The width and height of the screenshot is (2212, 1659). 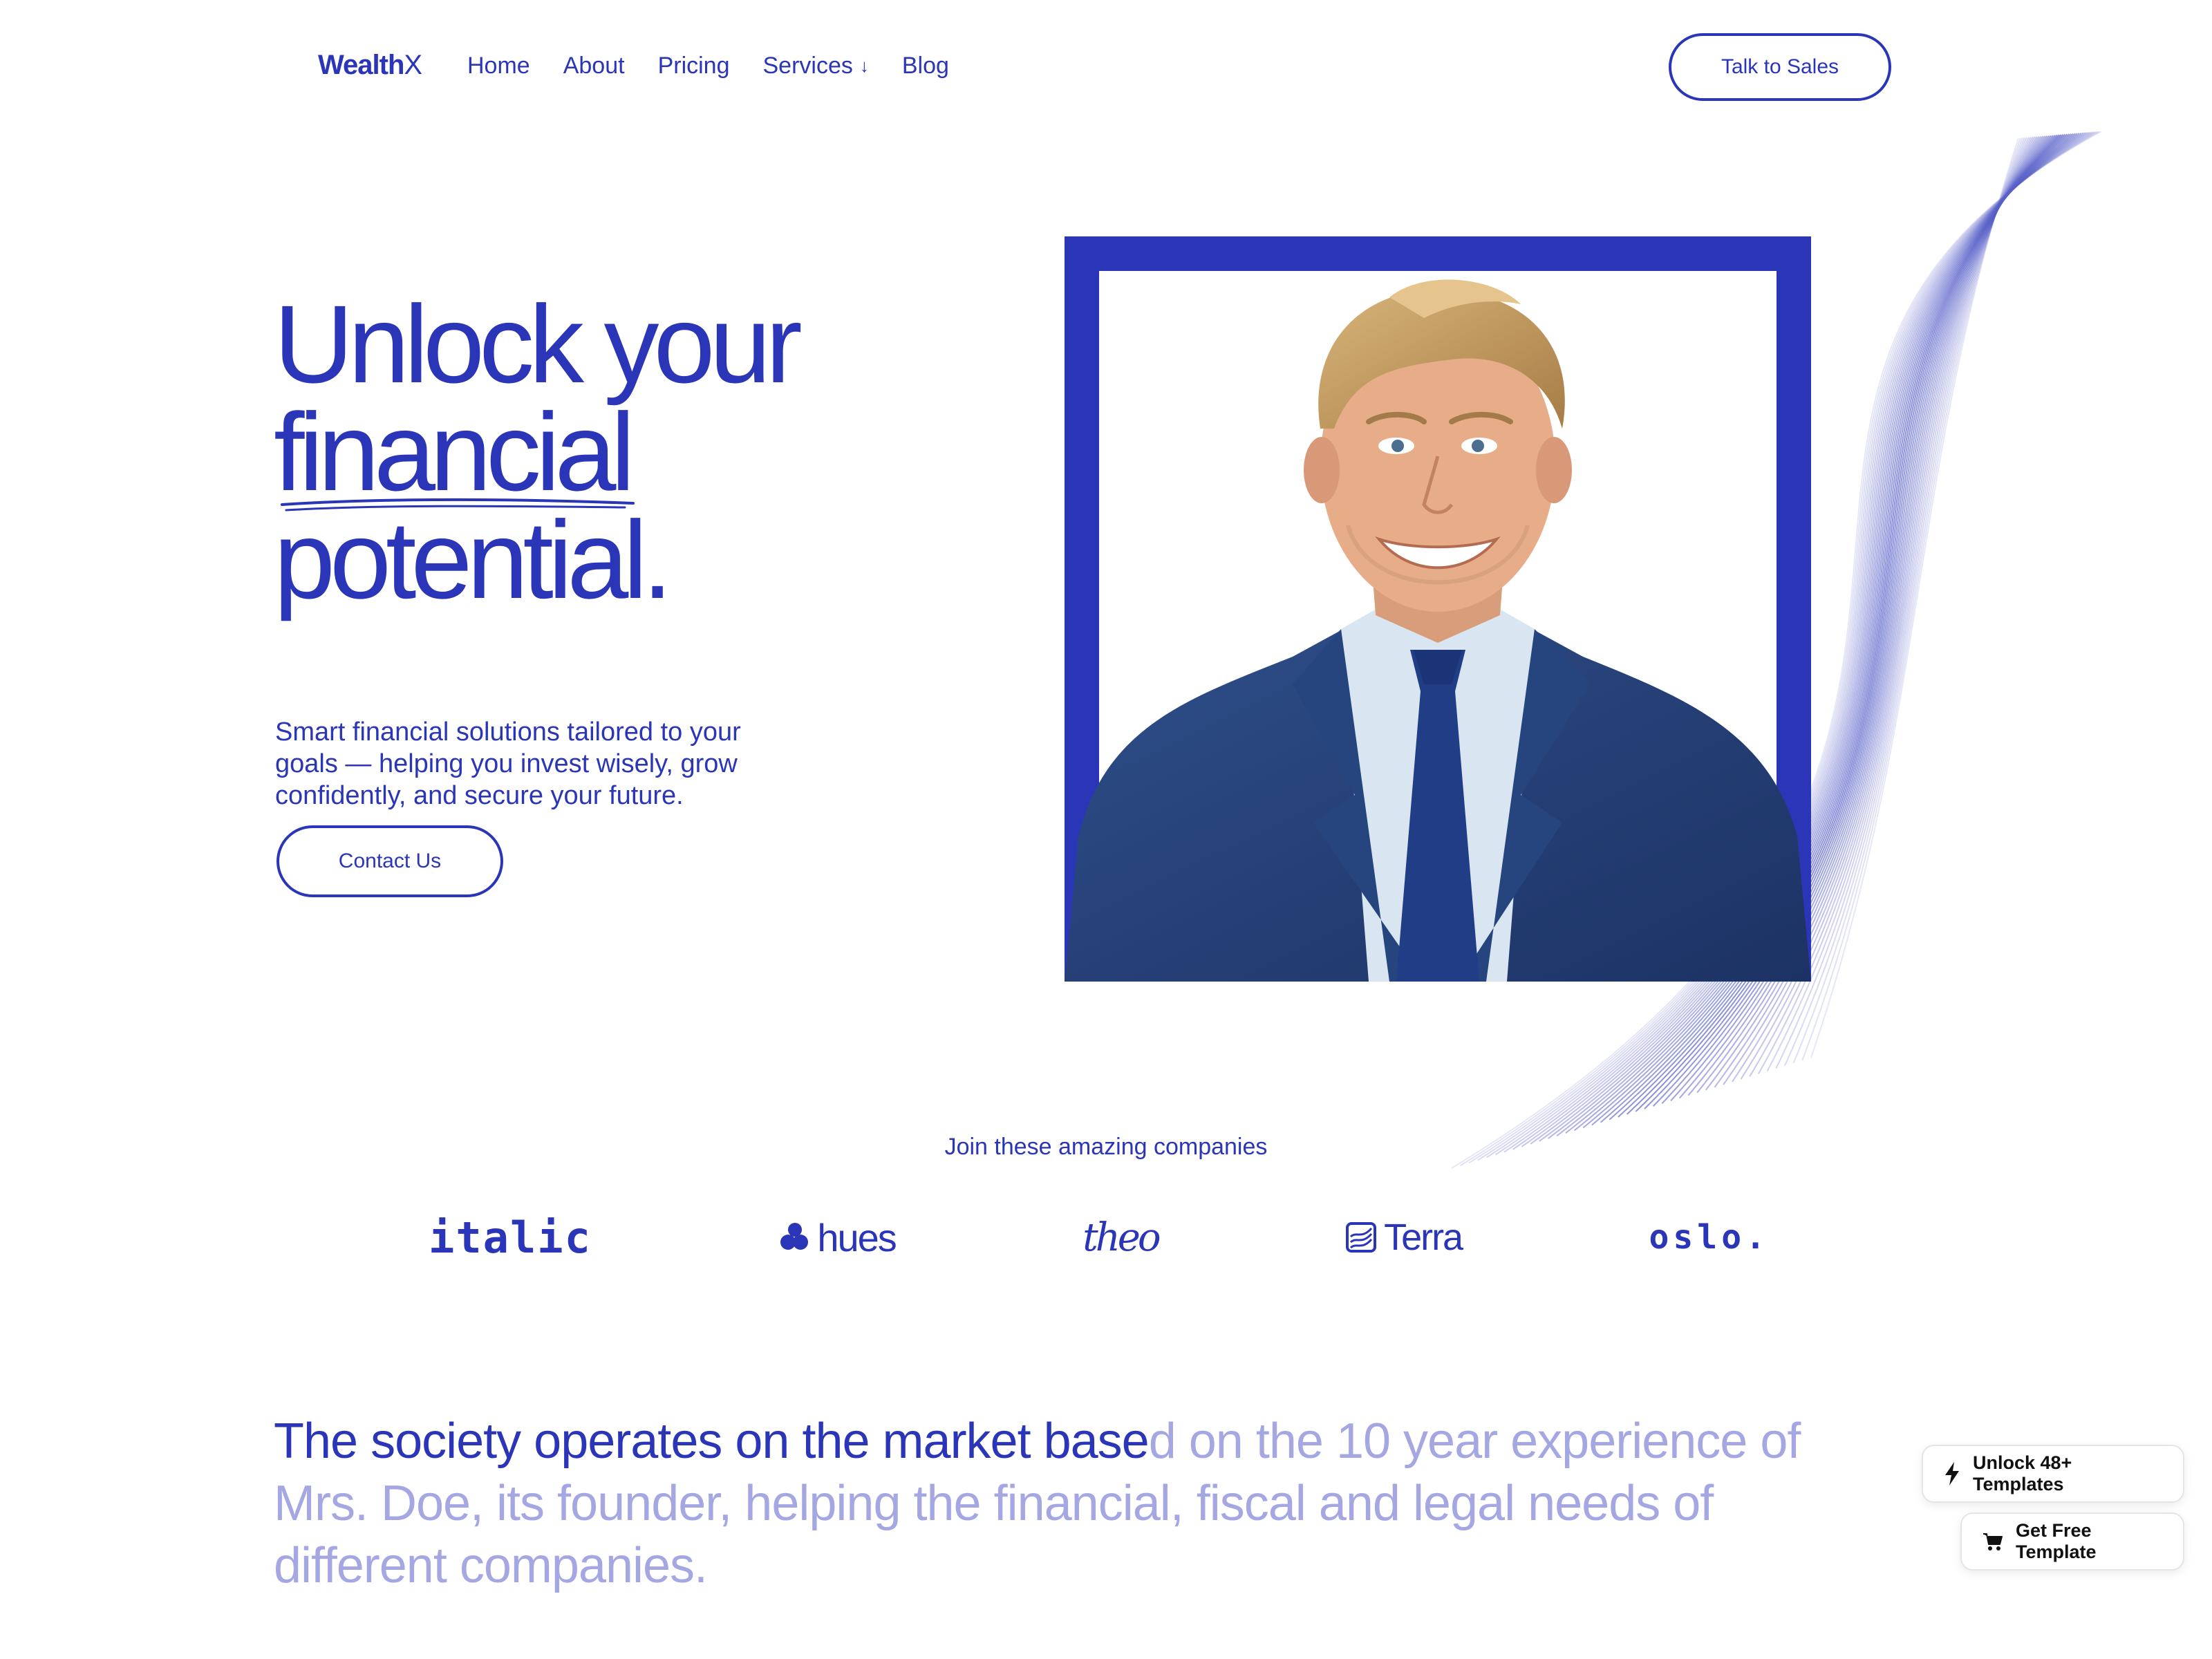 What do you see at coordinates (535, 452) in the screenshot?
I see `hero-title: Unlock your financial potential.` at bounding box center [535, 452].